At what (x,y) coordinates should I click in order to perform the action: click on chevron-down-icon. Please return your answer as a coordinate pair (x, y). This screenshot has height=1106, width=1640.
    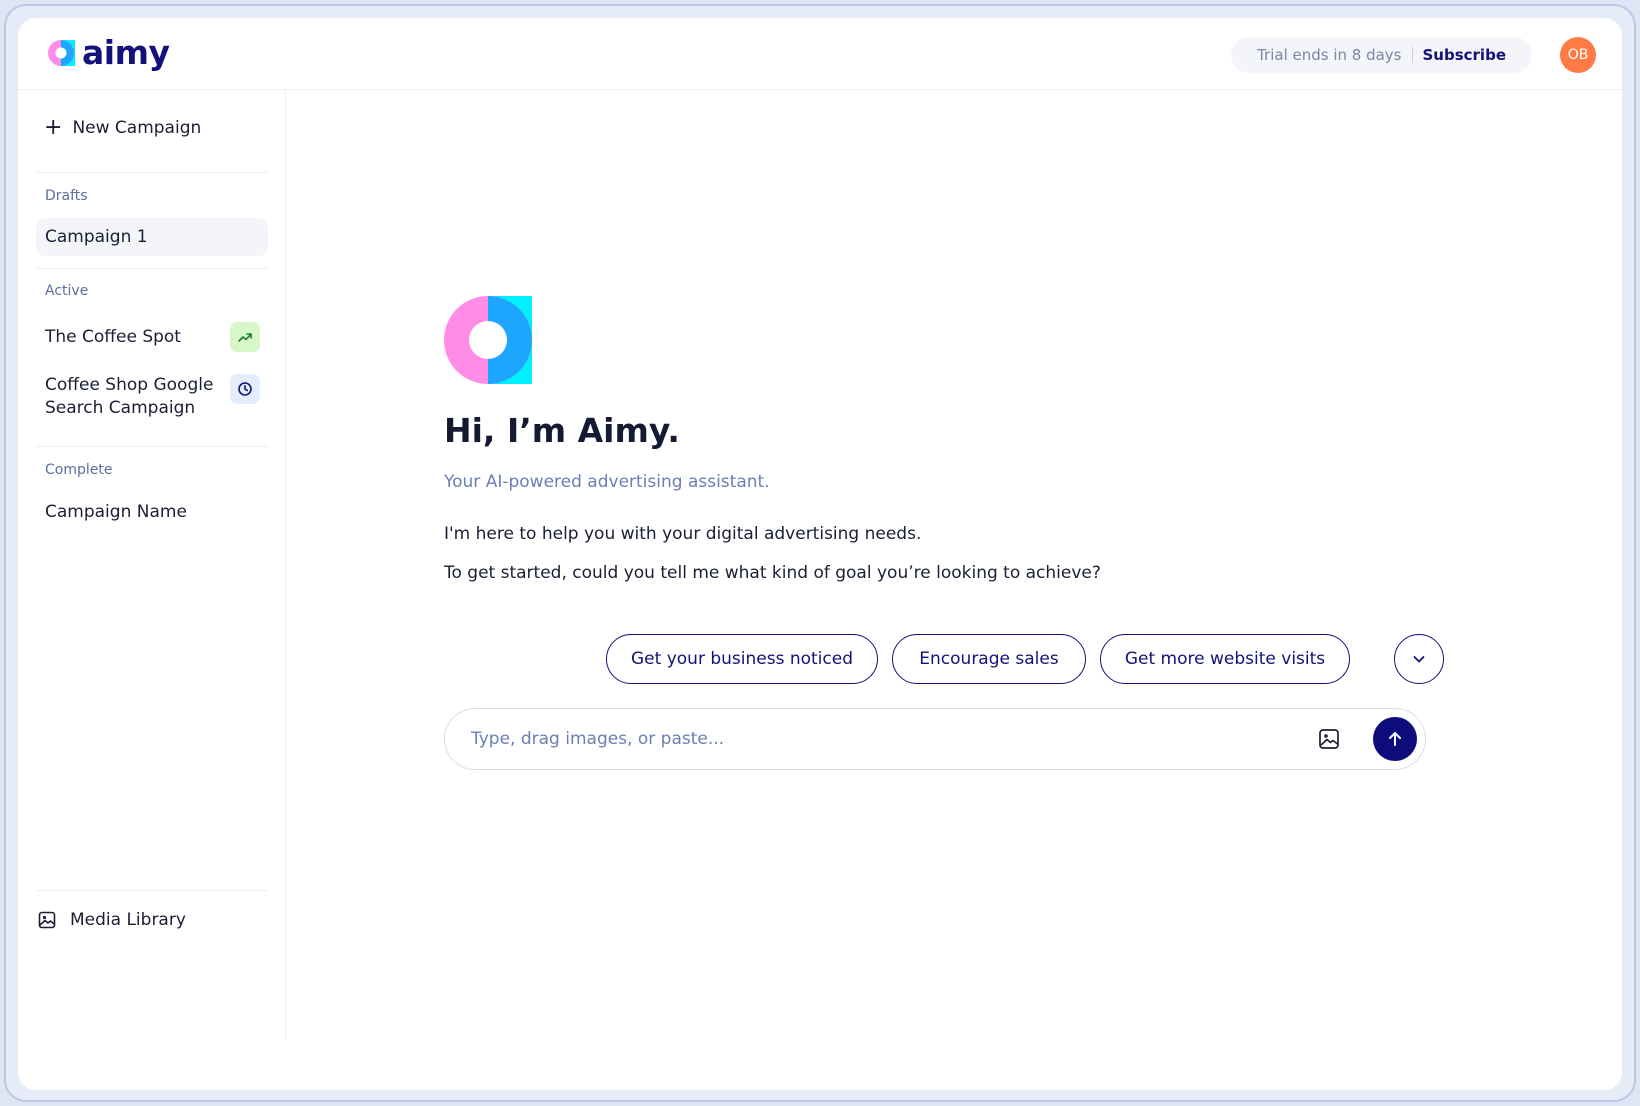
    Looking at the image, I should click on (1419, 659).